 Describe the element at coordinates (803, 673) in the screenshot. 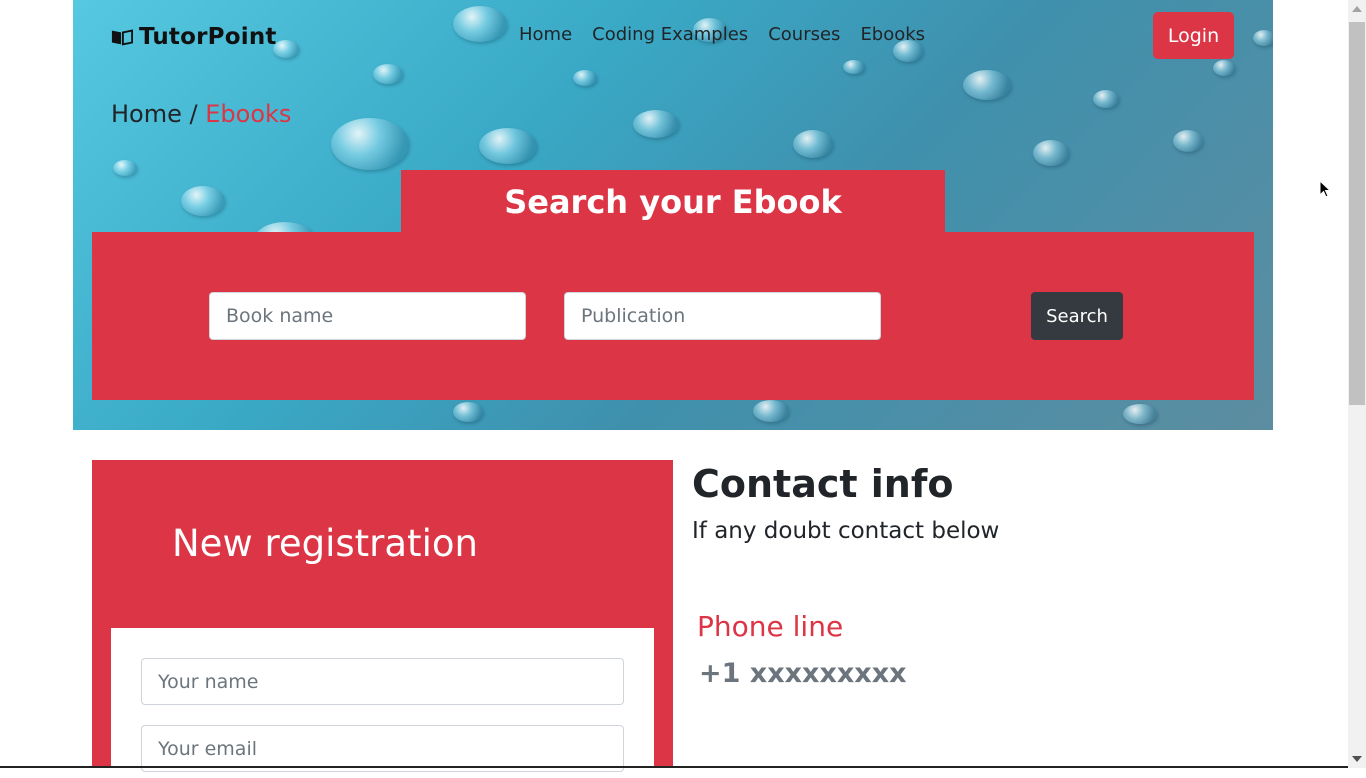

I see `phone-value: +1 xxxxxxxxx` at that location.